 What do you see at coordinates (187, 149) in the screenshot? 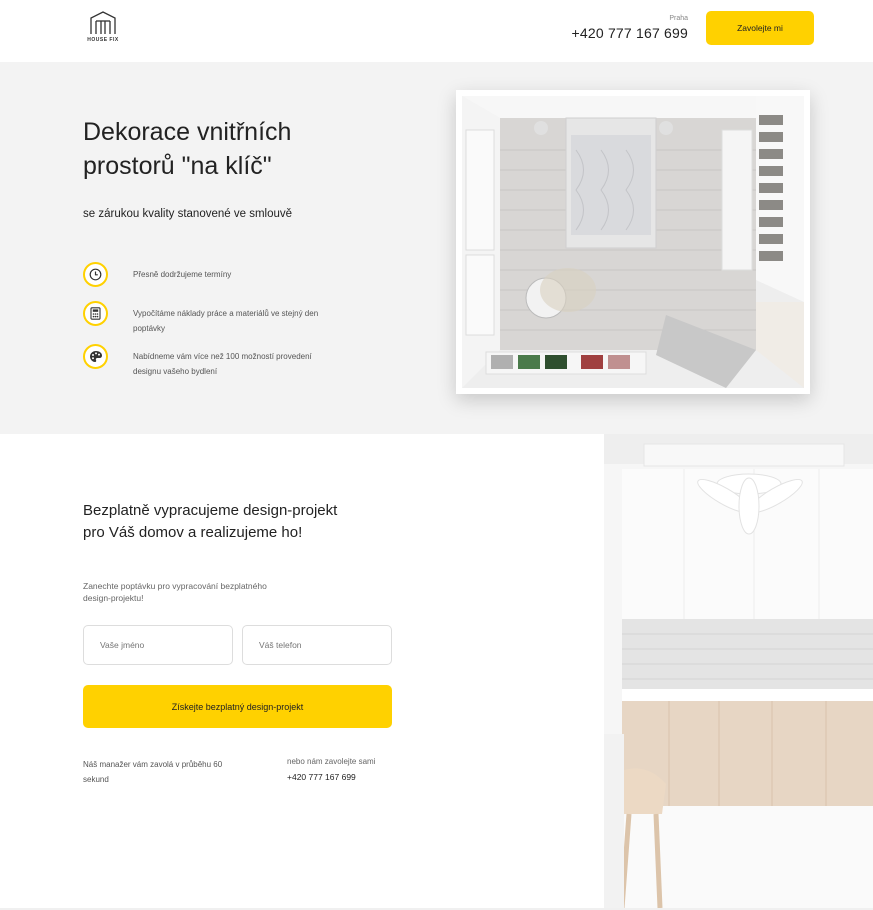
I see `hero-title: Dekorace vnitřních prostorů "na klíč"` at bounding box center [187, 149].